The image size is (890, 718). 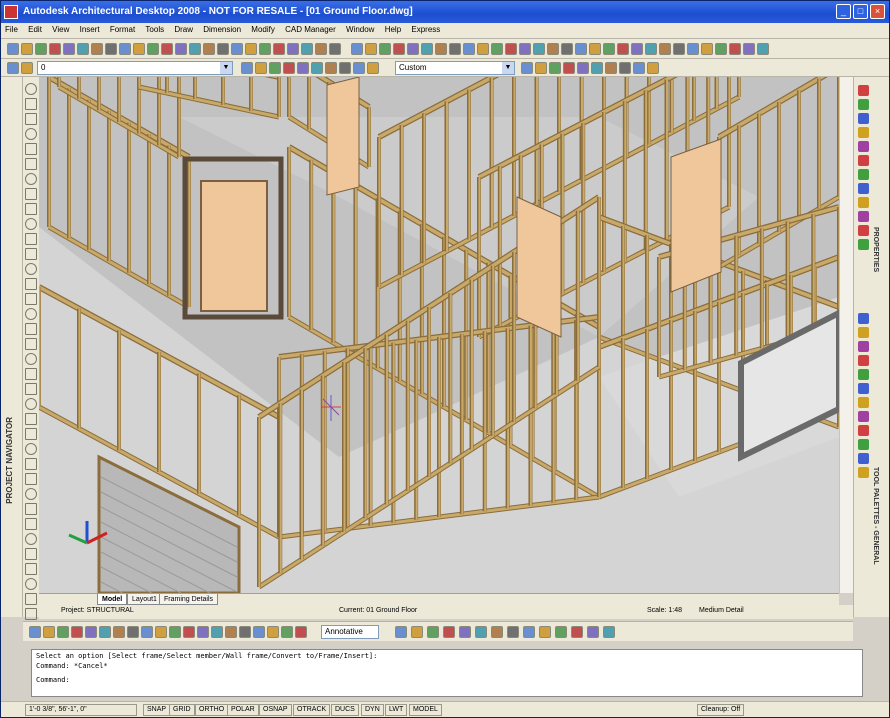 What do you see at coordinates (144, 599) in the screenshot?
I see `tab-layout1: Layout1` at bounding box center [144, 599].